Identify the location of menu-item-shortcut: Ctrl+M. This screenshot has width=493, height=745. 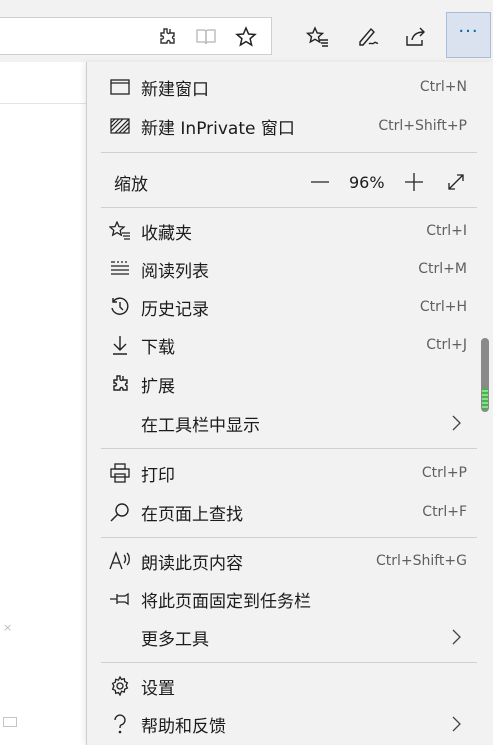
(442, 269).